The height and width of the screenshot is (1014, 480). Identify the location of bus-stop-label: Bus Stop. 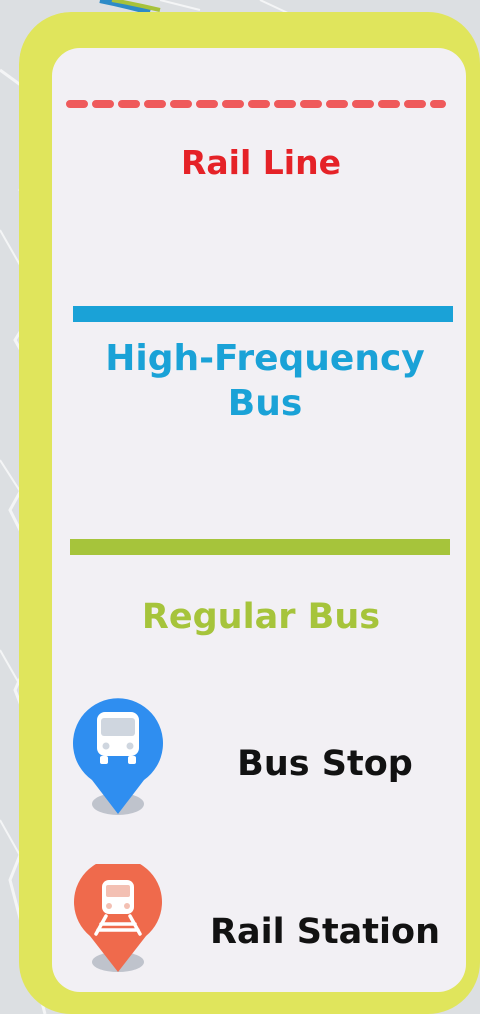
(325, 764).